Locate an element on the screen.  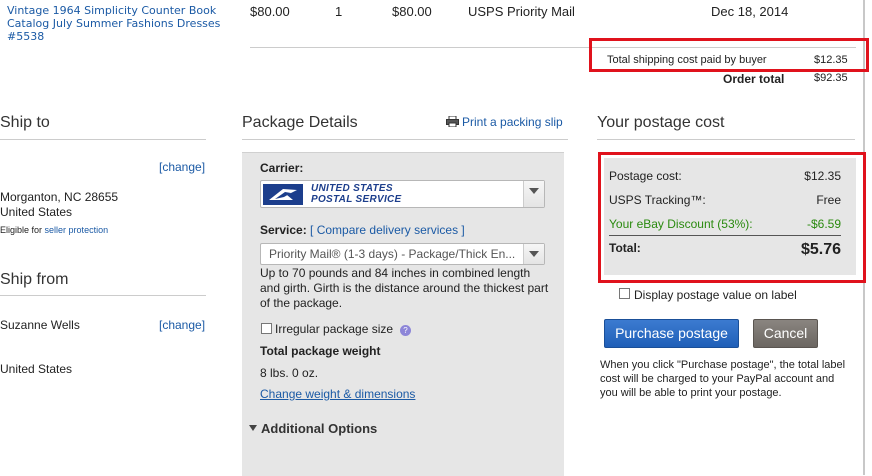
carrier-line2: POSTAL SERVICE is located at coordinates (356, 199).